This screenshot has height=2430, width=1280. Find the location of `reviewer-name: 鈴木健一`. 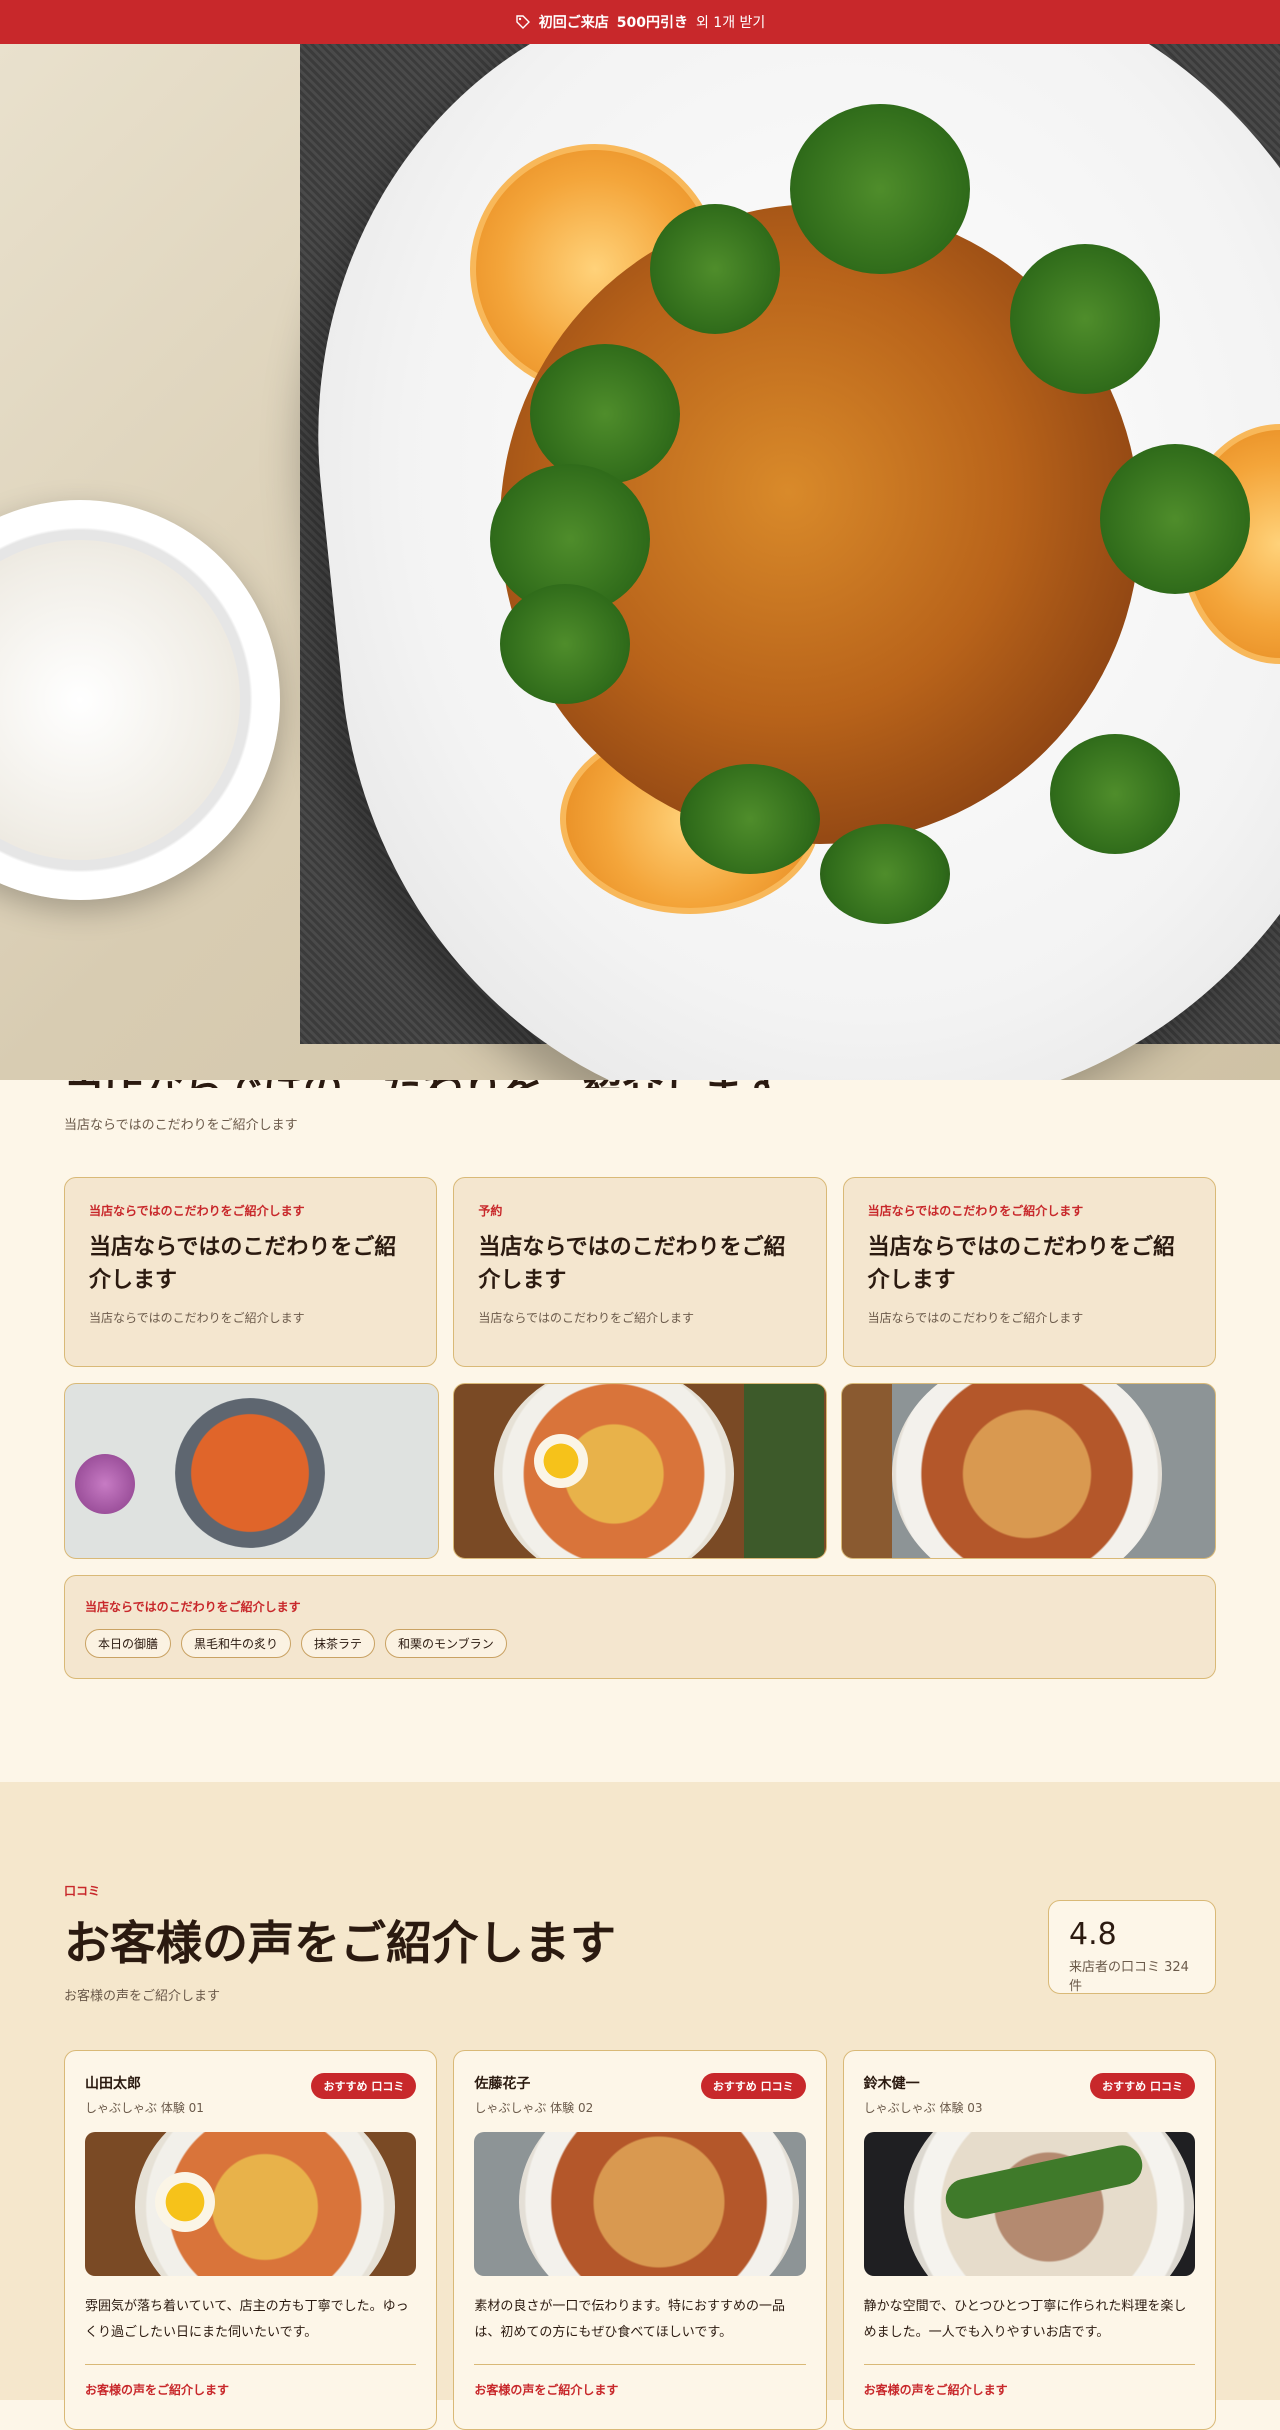

reviewer-name: 鈴木健一 is located at coordinates (891, 2084).